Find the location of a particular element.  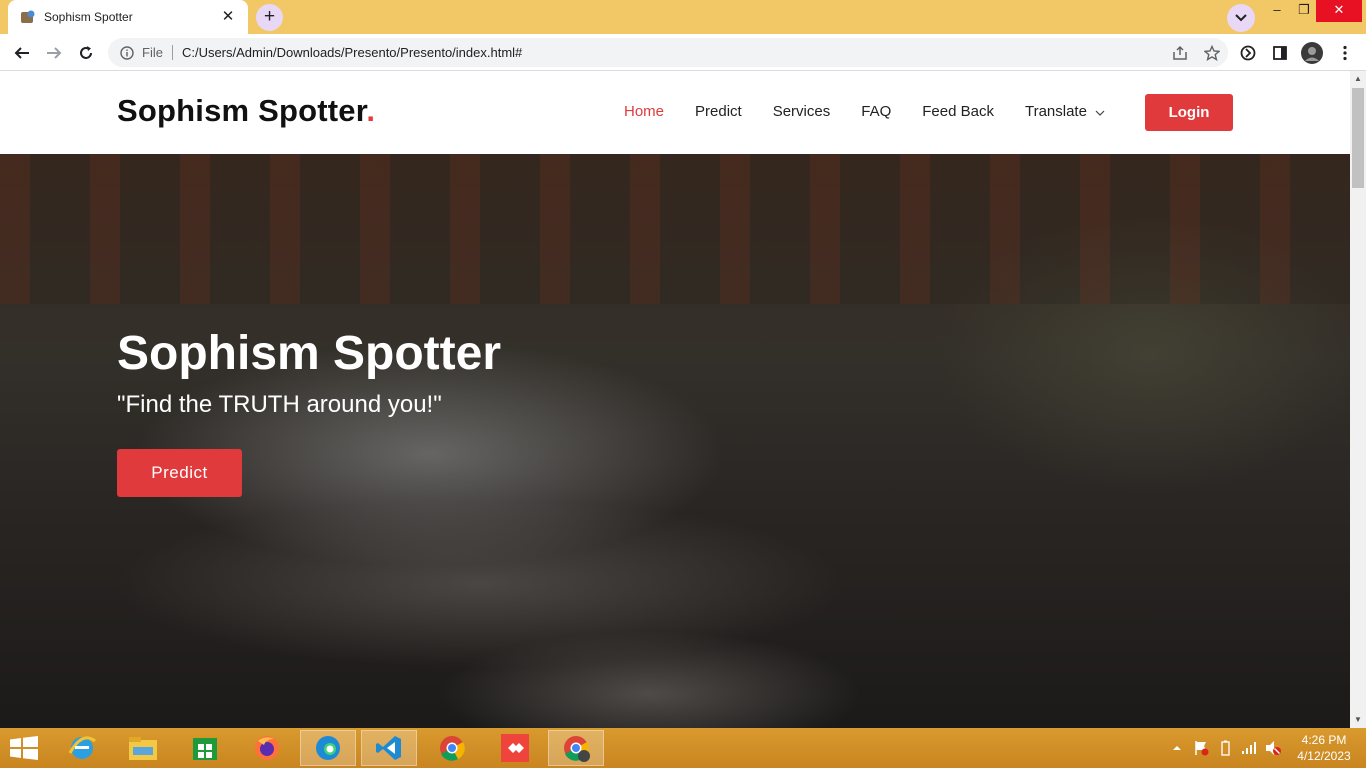

scrollbar-thumb is located at coordinates (1358, 138).